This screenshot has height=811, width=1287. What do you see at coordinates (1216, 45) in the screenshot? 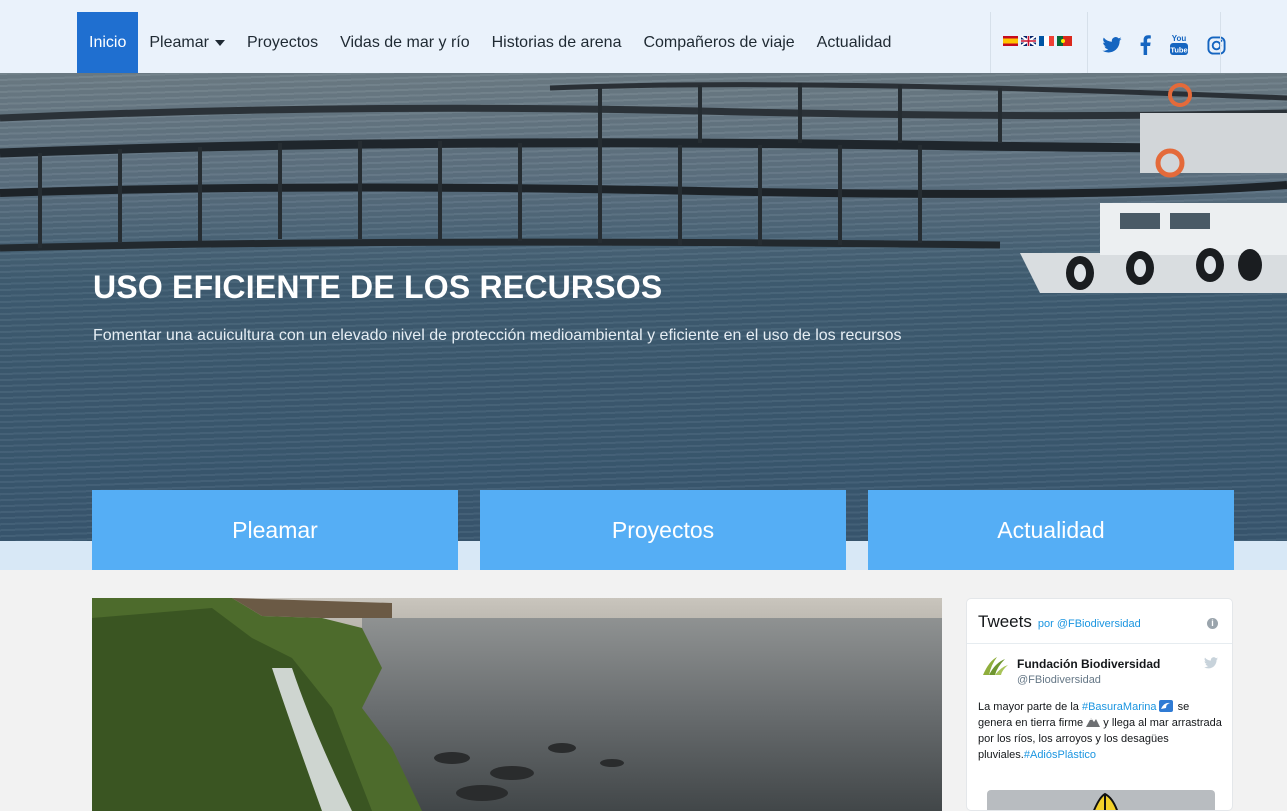
I see `instagram-icon` at bounding box center [1216, 45].